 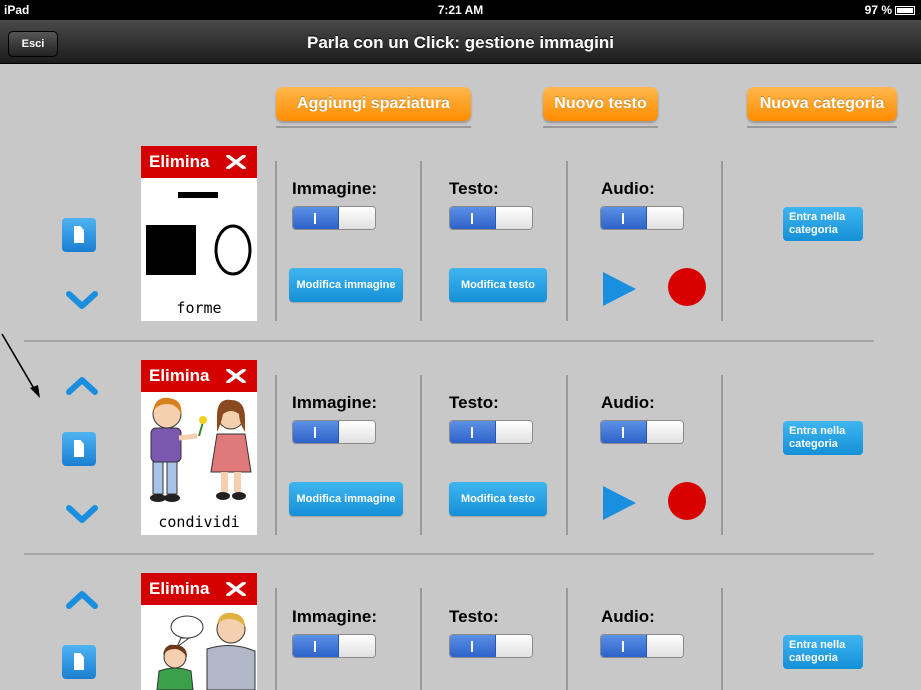 What do you see at coordinates (206, 651) in the screenshot?
I see `adult-child-talking-picture` at bounding box center [206, 651].